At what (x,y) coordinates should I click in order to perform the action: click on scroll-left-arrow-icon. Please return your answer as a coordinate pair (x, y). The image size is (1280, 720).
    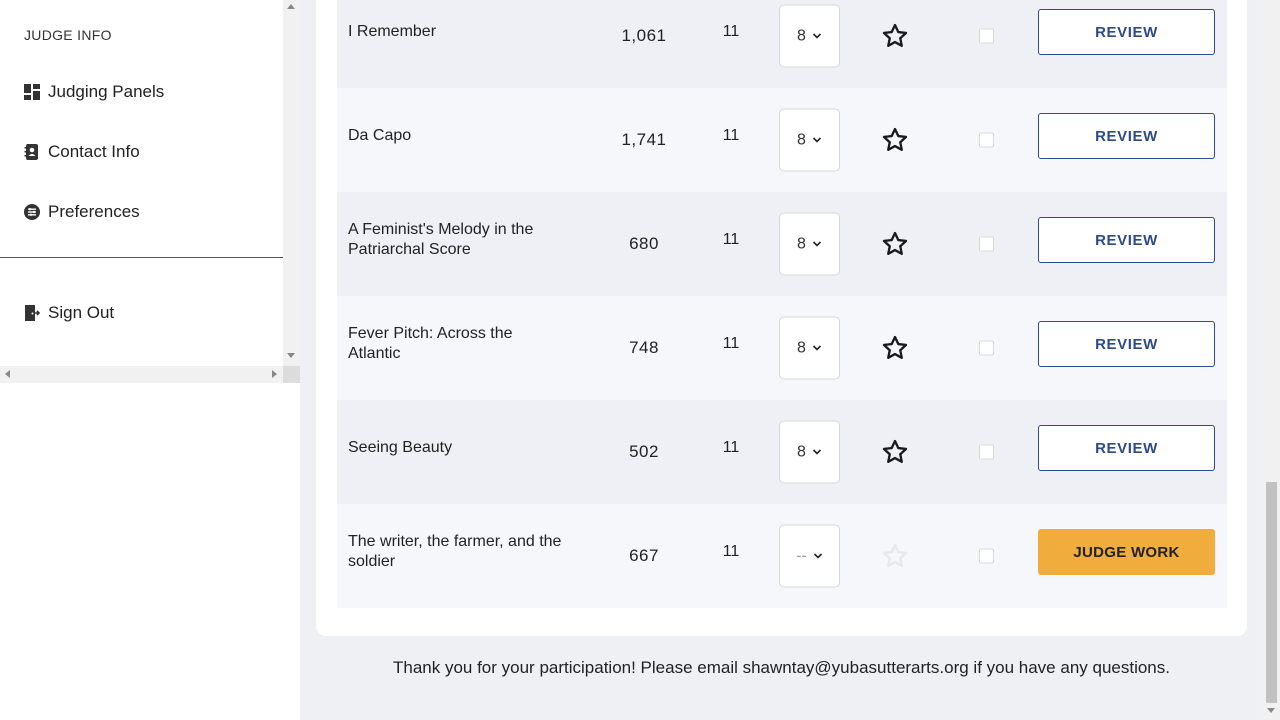
    Looking at the image, I should click on (7, 374).